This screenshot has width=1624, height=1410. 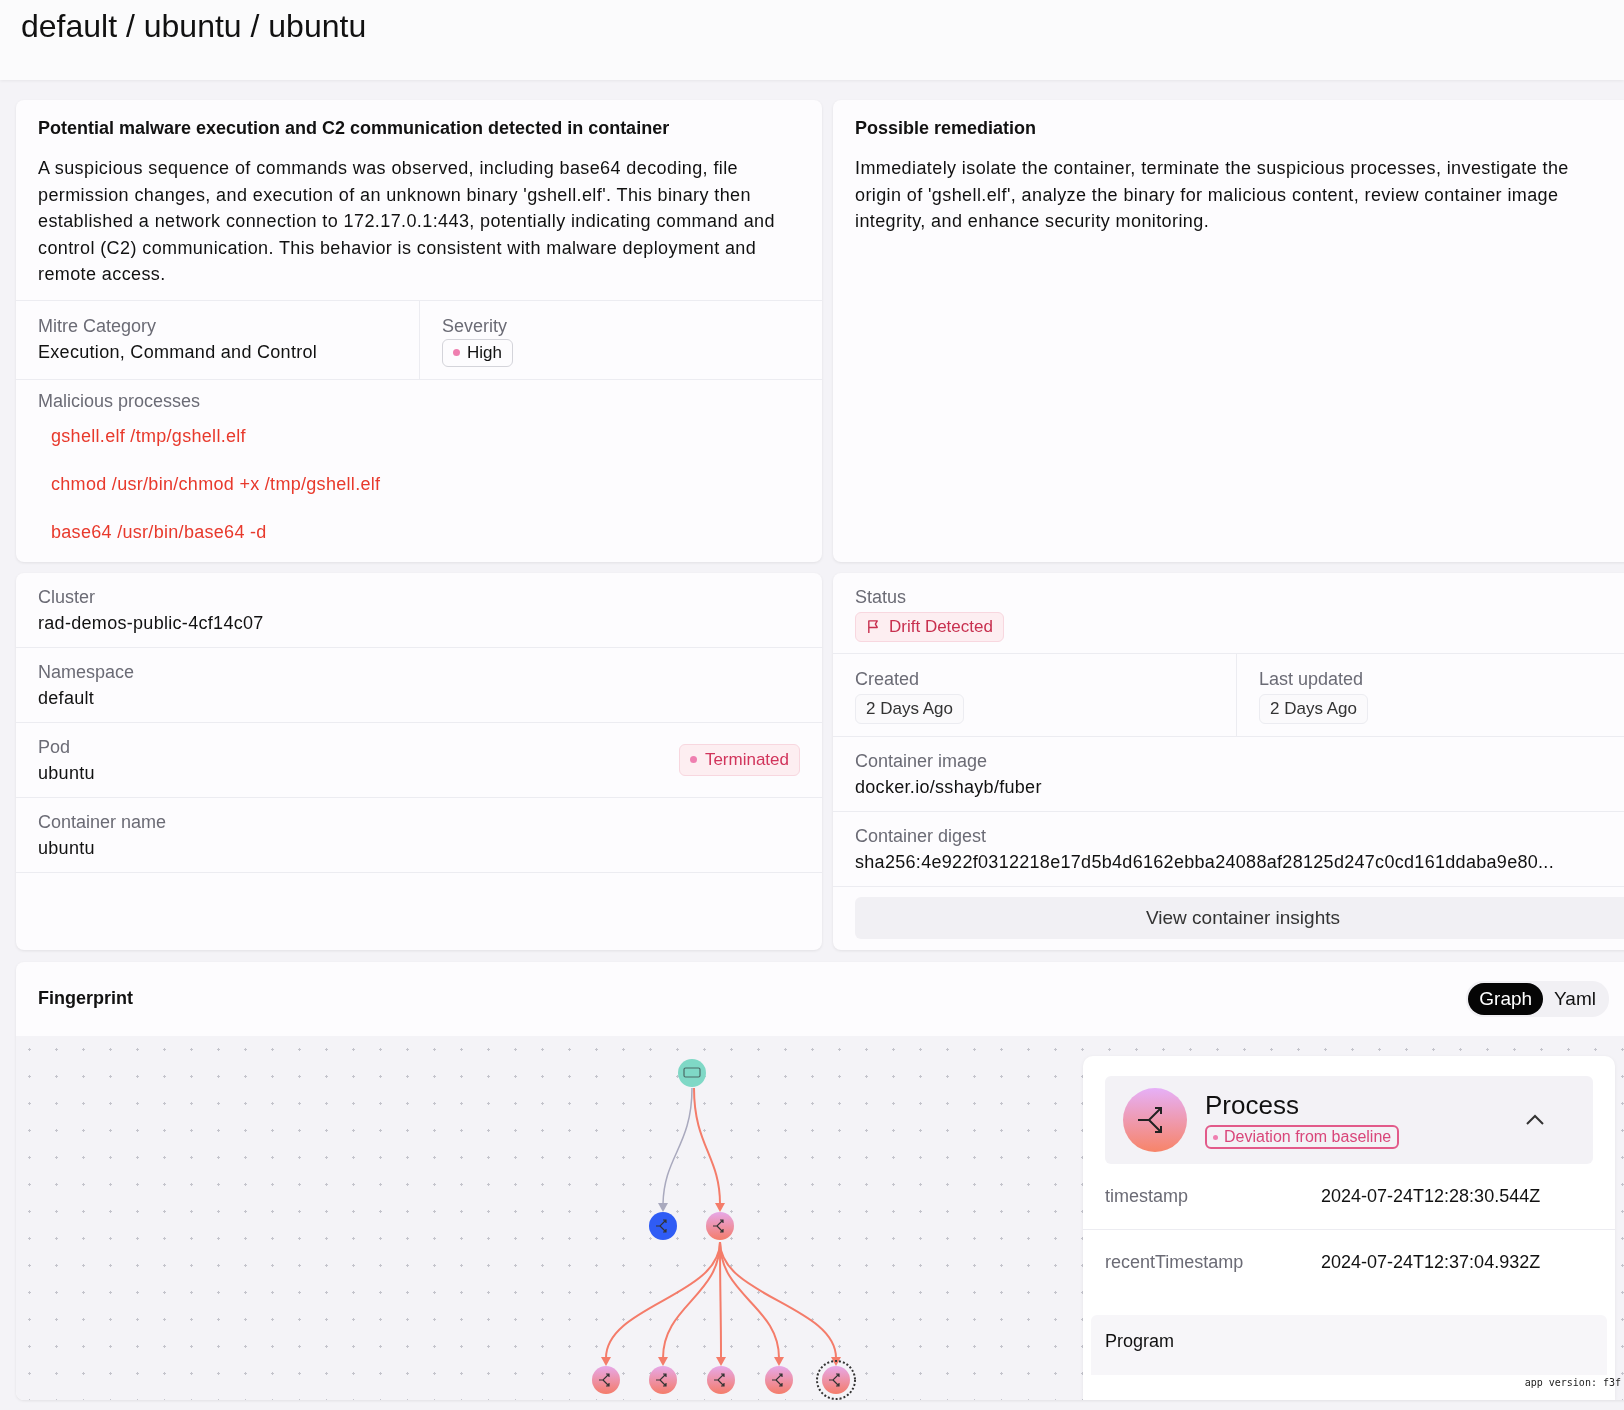 I want to click on view-insights-button: View container insights, so click(x=1239, y=917).